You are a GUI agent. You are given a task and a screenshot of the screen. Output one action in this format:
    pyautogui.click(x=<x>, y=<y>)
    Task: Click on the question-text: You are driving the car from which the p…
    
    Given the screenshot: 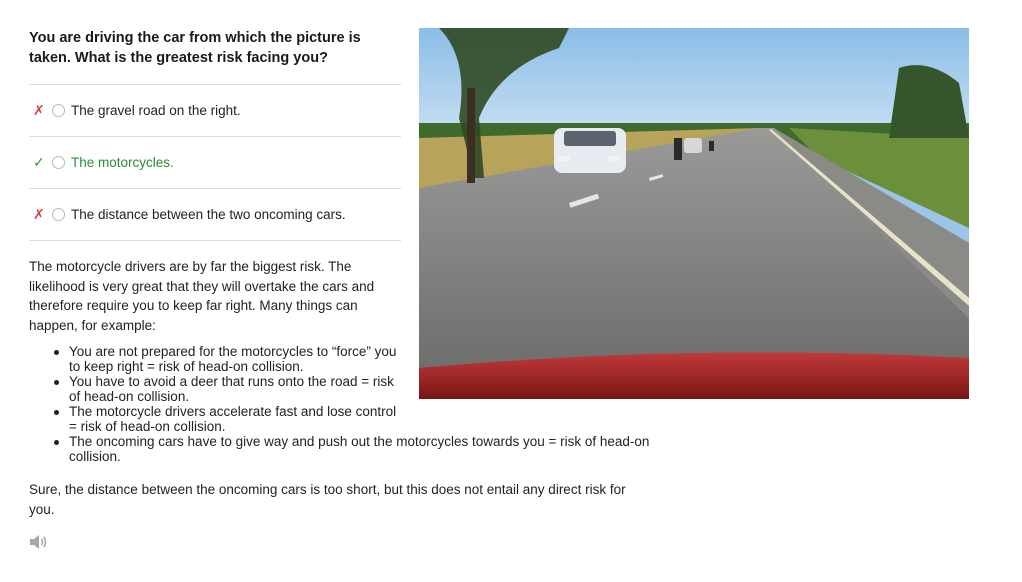 What is the action you would take?
    pyautogui.click(x=195, y=48)
    